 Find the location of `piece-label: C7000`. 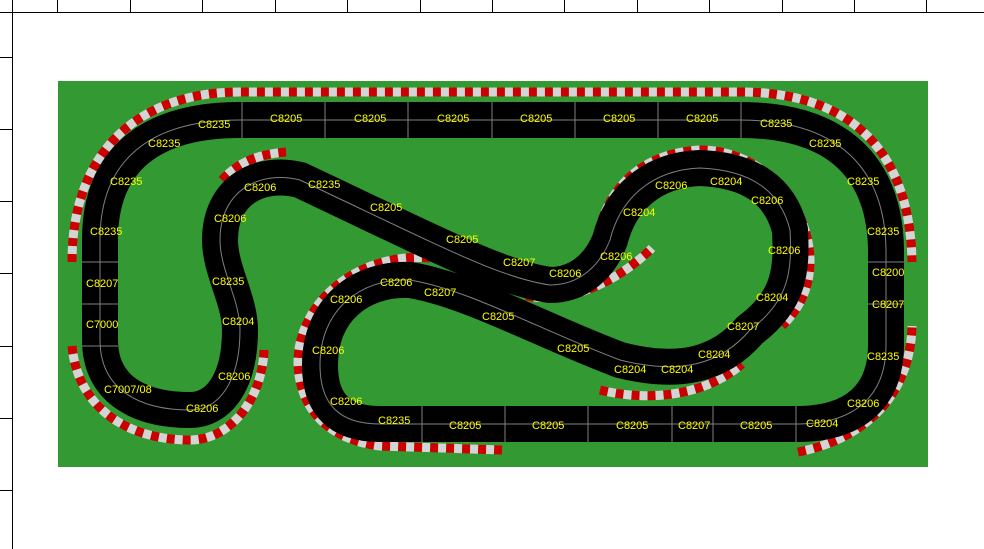

piece-label: C7000 is located at coordinates (102, 325).